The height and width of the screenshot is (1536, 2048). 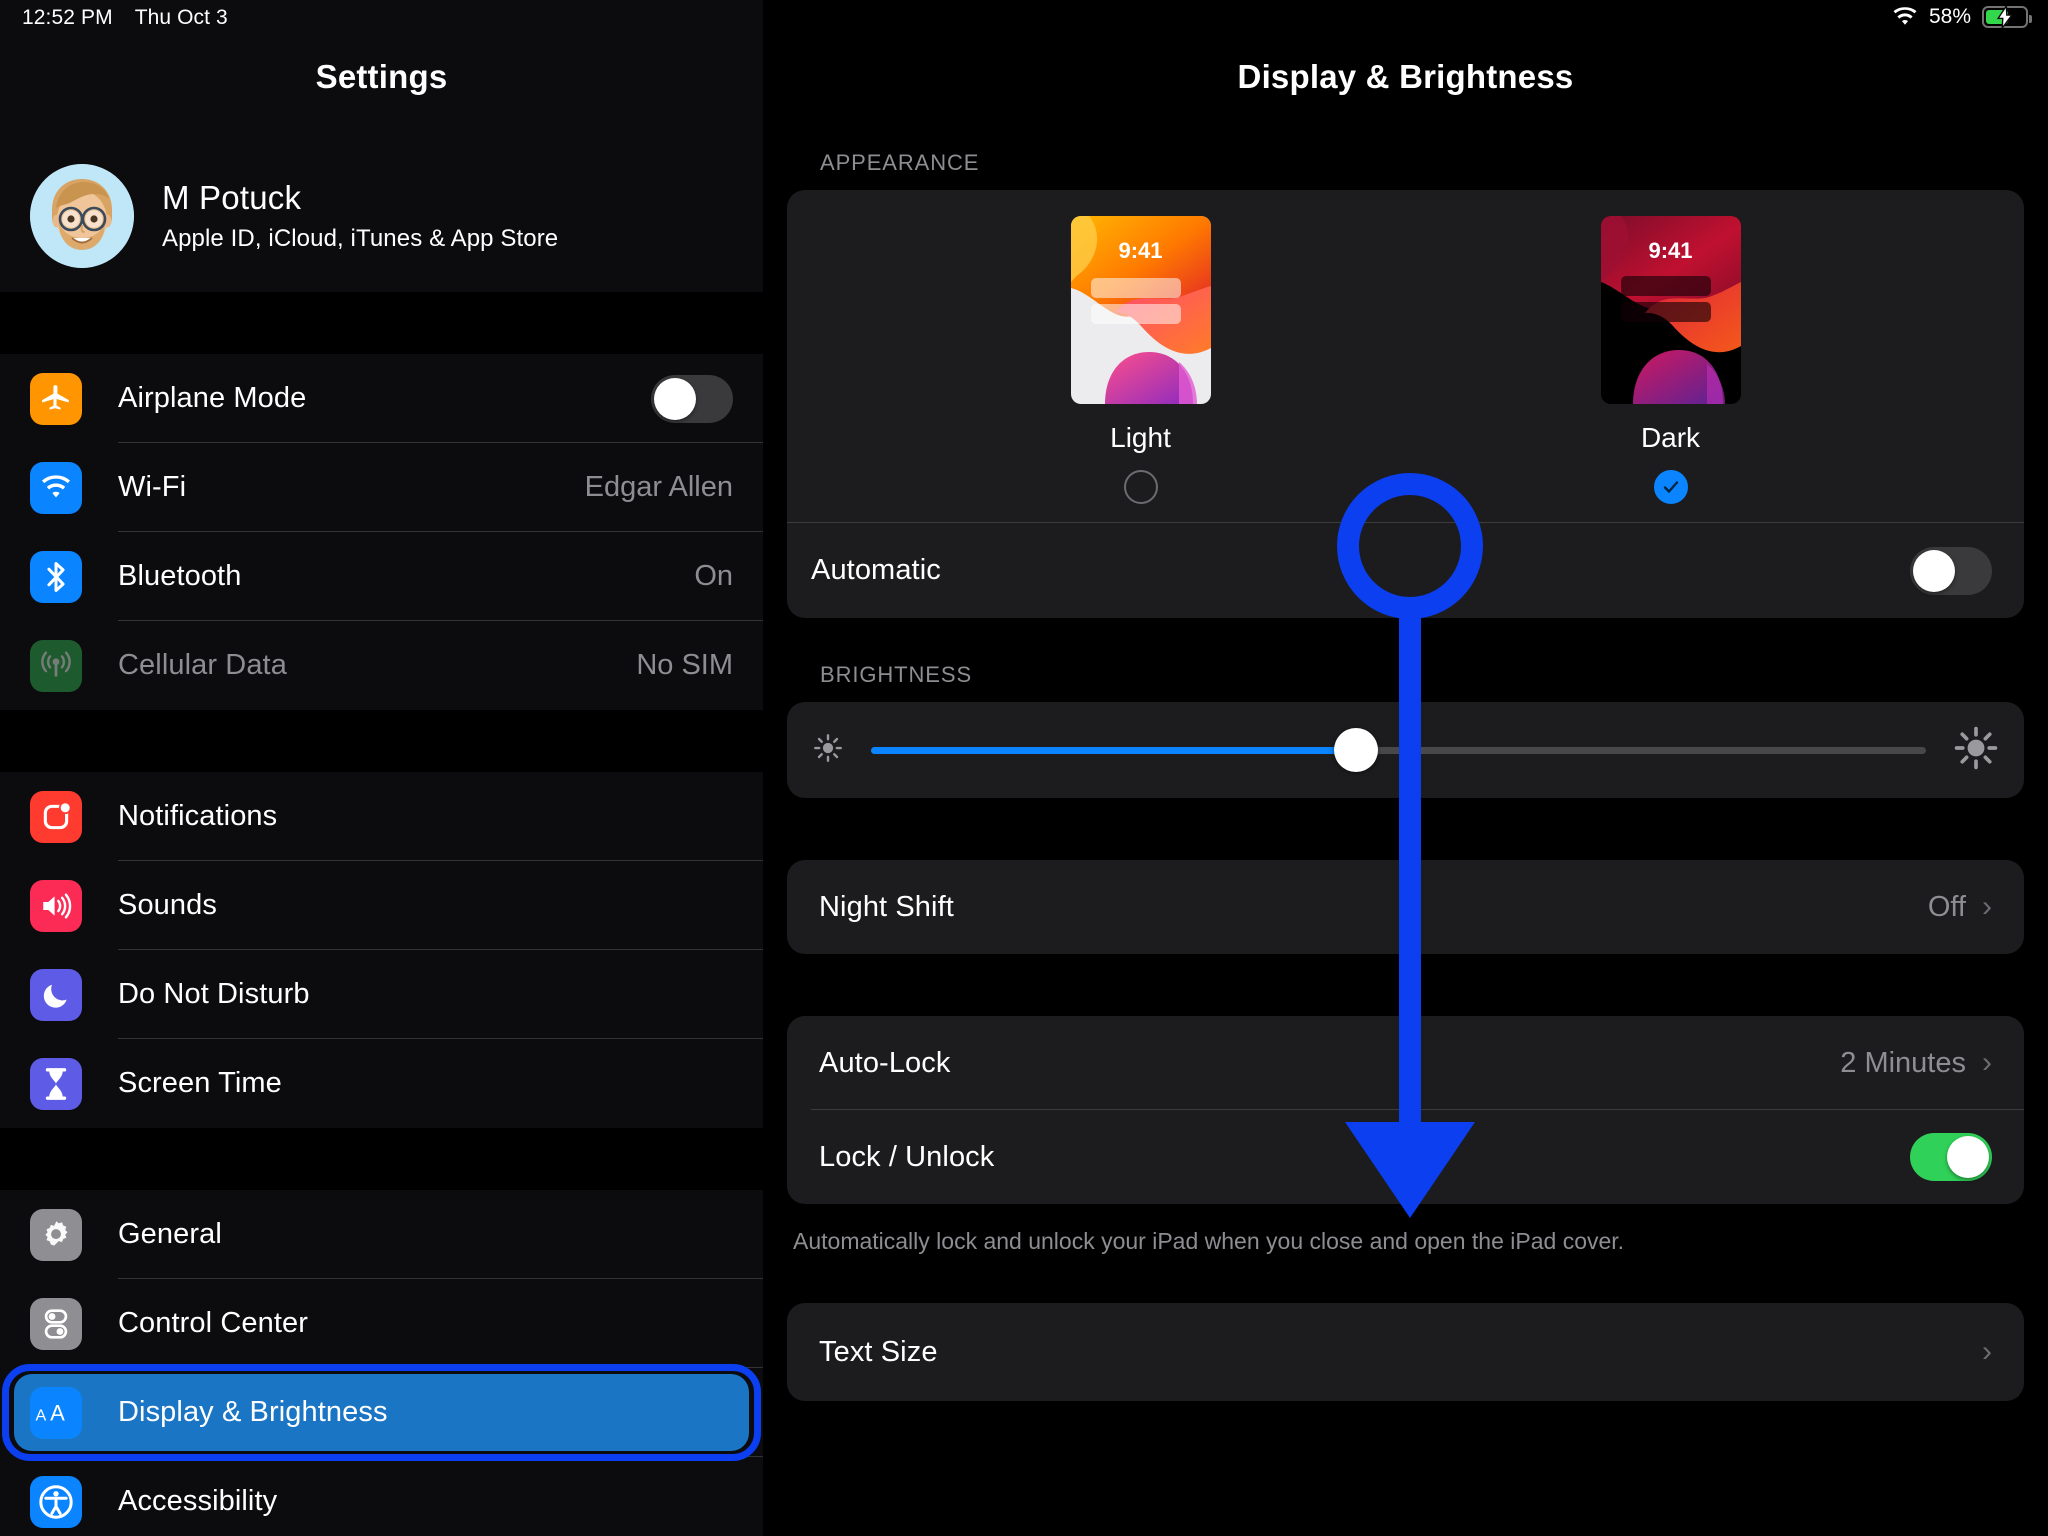 I want to click on dark-appearance-radio, so click(x=1670, y=487).